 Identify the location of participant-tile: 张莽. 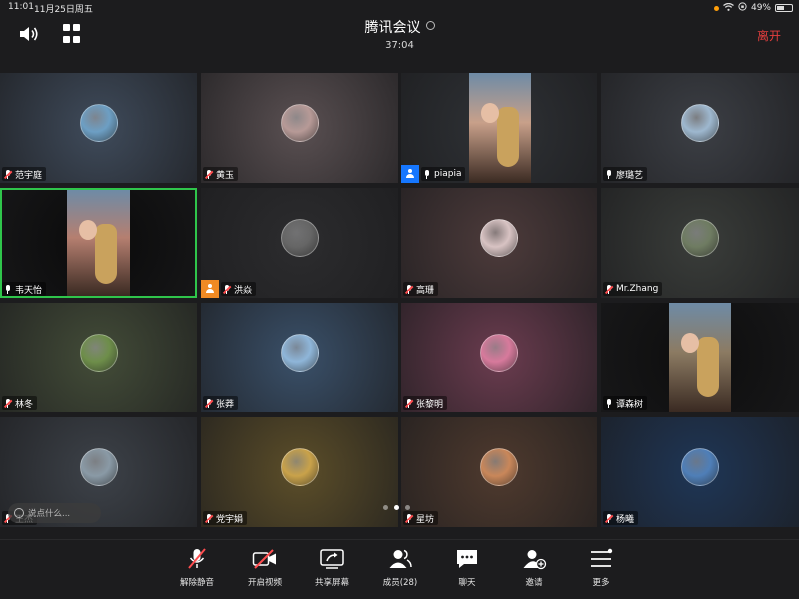
(299, 357).